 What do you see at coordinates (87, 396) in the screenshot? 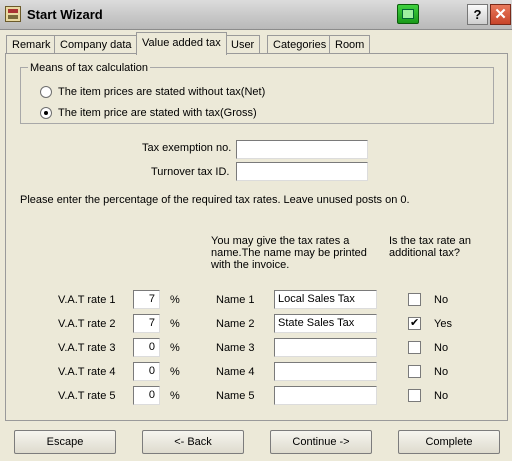
I see `rate-label: V.A.T rate 5` at bounding box center [87, 396].